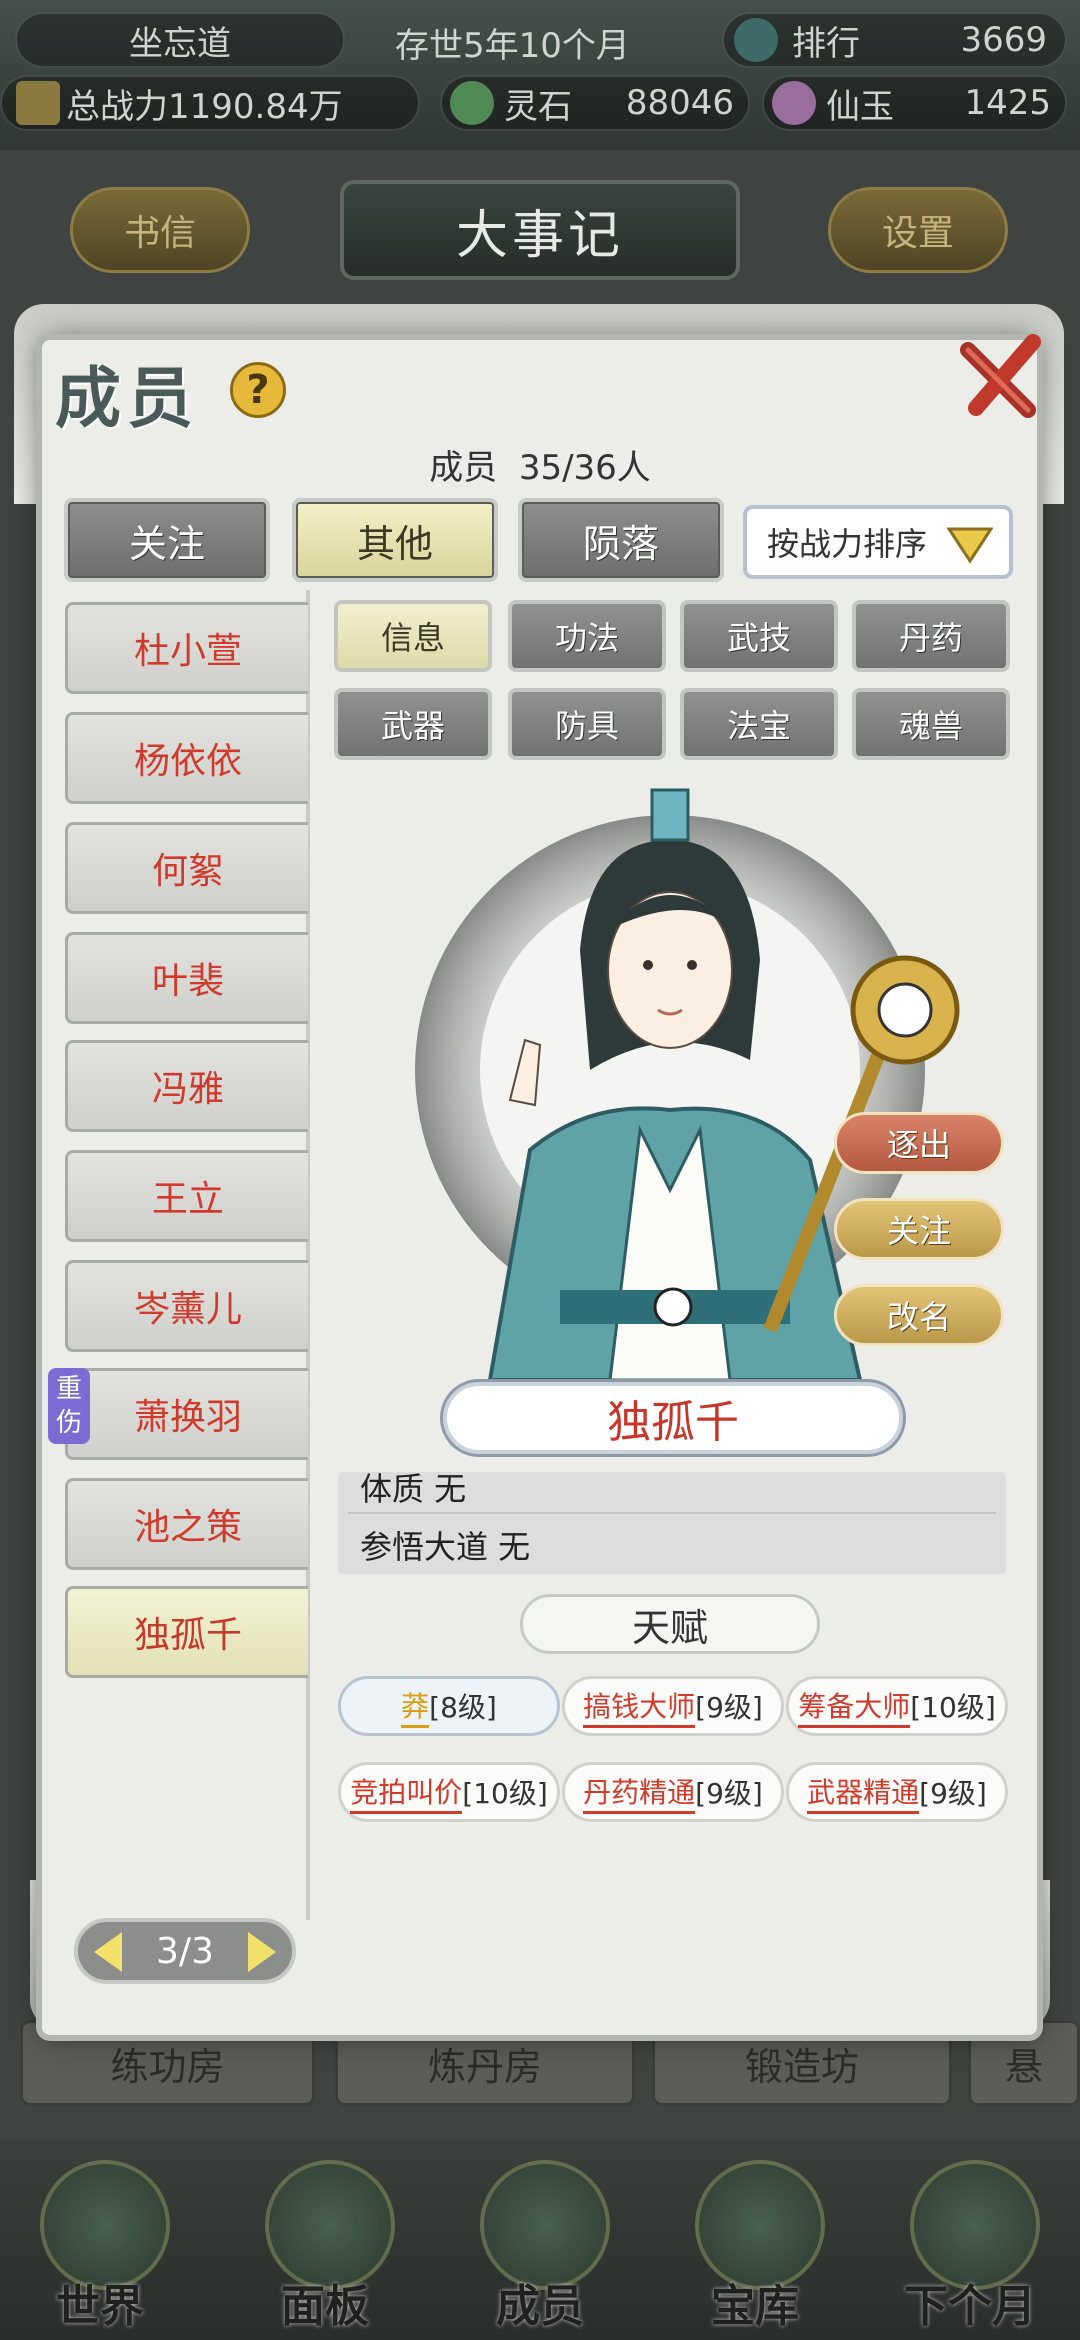 The height and width of the screenshot is (2340, 1080). What do you see at coordinates (672, 1523) in the screenshot?
I see `attribute-panel: 体质 无 参悟大道 无` at bounding box center [672, 1523].